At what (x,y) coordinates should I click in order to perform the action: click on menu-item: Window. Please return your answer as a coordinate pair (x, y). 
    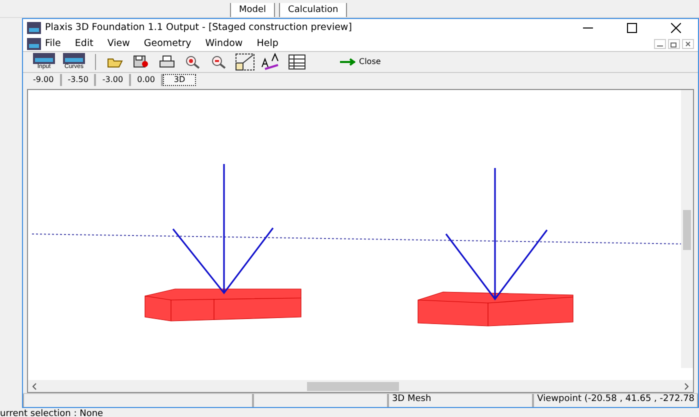
    Looking at the image, I should click on (224, 44).